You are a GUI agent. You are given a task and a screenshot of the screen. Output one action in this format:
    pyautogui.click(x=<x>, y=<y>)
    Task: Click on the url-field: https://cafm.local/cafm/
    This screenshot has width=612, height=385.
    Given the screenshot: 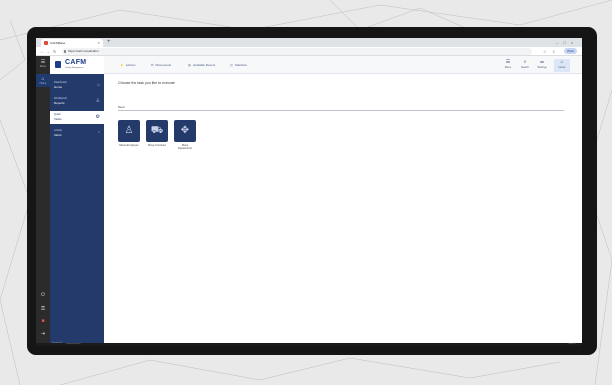 What is the action you would take?
    pyautogui.click(x=297, y=51)
    